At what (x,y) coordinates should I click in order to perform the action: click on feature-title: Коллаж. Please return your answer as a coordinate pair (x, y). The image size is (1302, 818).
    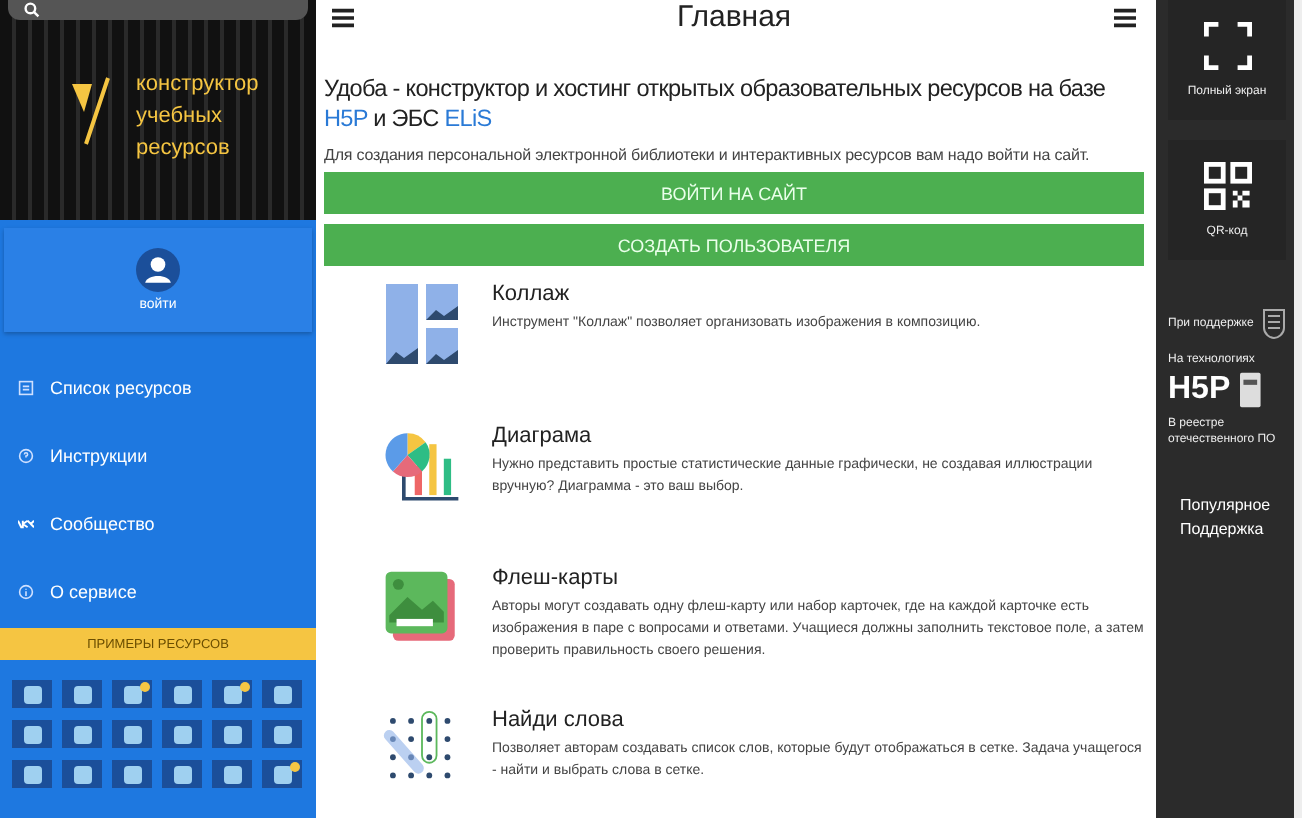
    Looking at the image, I should click on (736, 294).